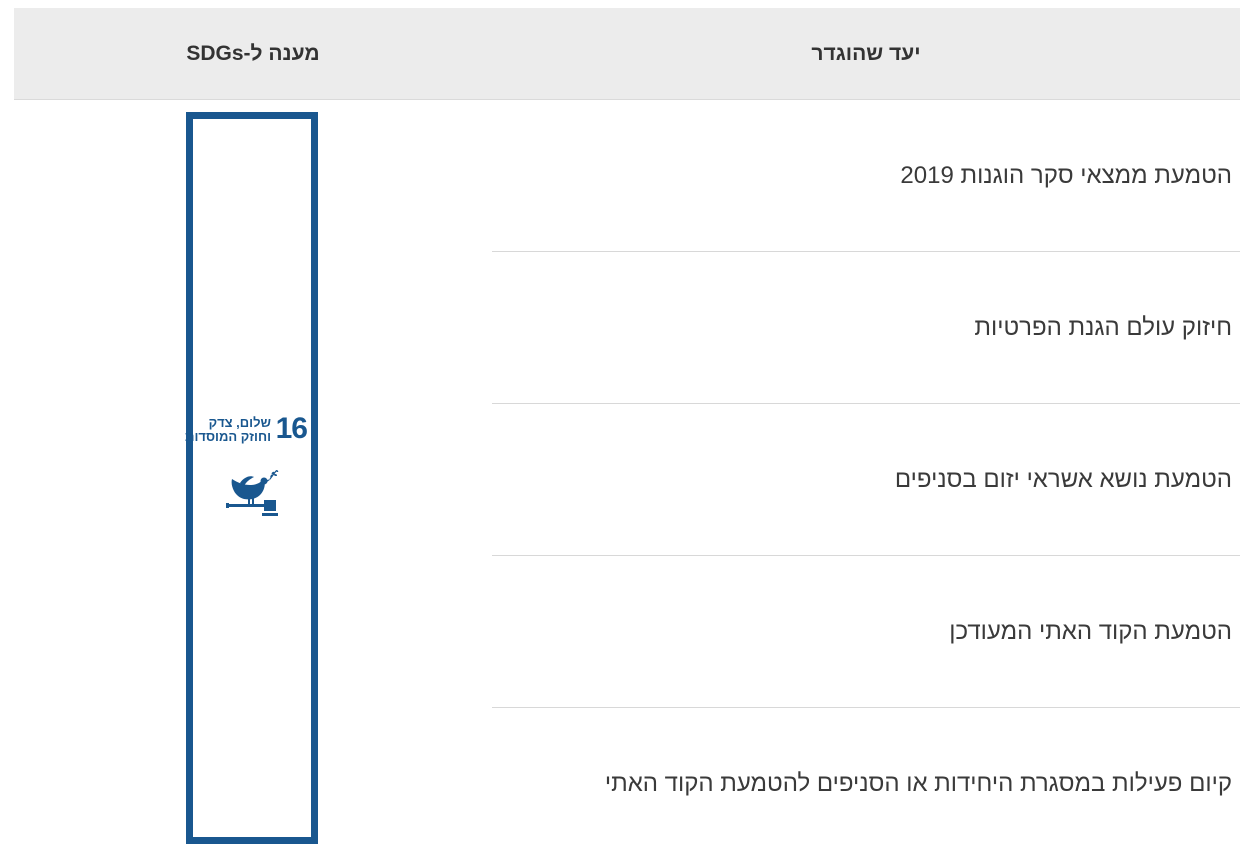 Image resolution: width=1240 pixels, height=859 pixels. I want to click on goal-text: הטמעת הקוד האתי המעודכן, so click(1090, 631).